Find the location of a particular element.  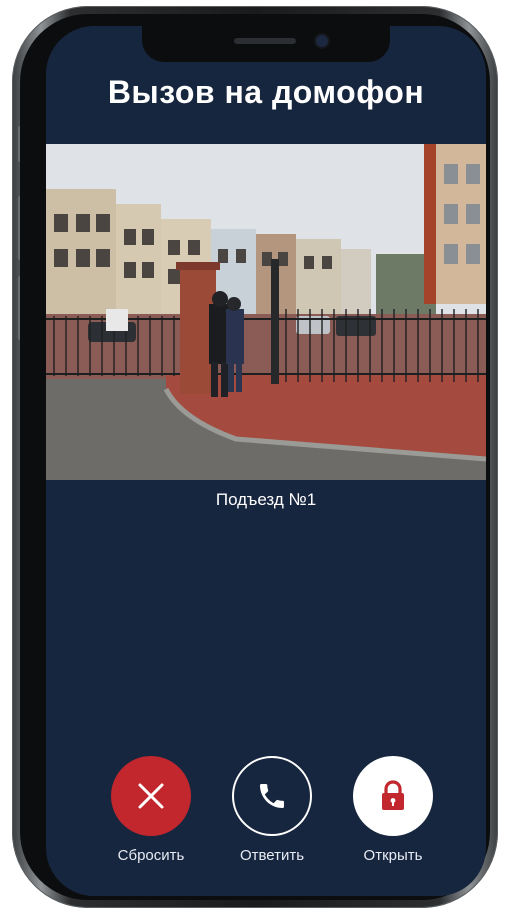

phone-icon is located at coordinates (272, 796).